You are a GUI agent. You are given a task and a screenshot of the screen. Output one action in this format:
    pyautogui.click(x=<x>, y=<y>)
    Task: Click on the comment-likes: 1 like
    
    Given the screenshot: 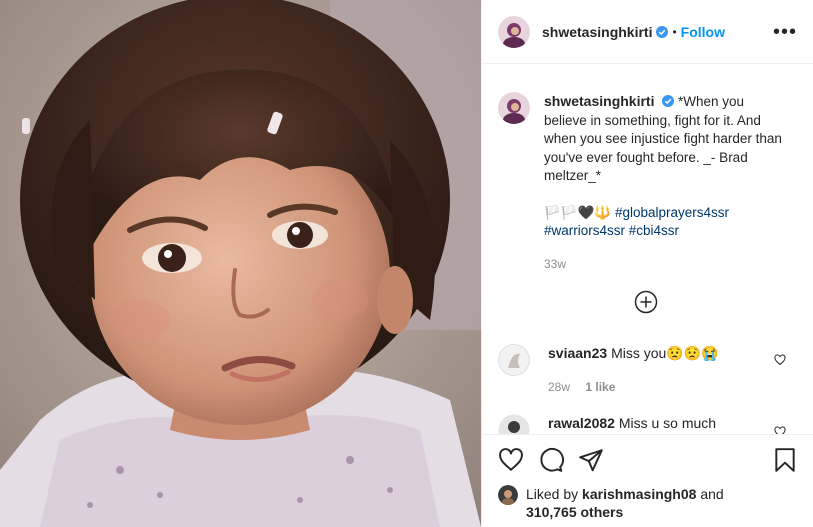 What is the action you would take?
    pyautogui.click(x=600, y=387)
    